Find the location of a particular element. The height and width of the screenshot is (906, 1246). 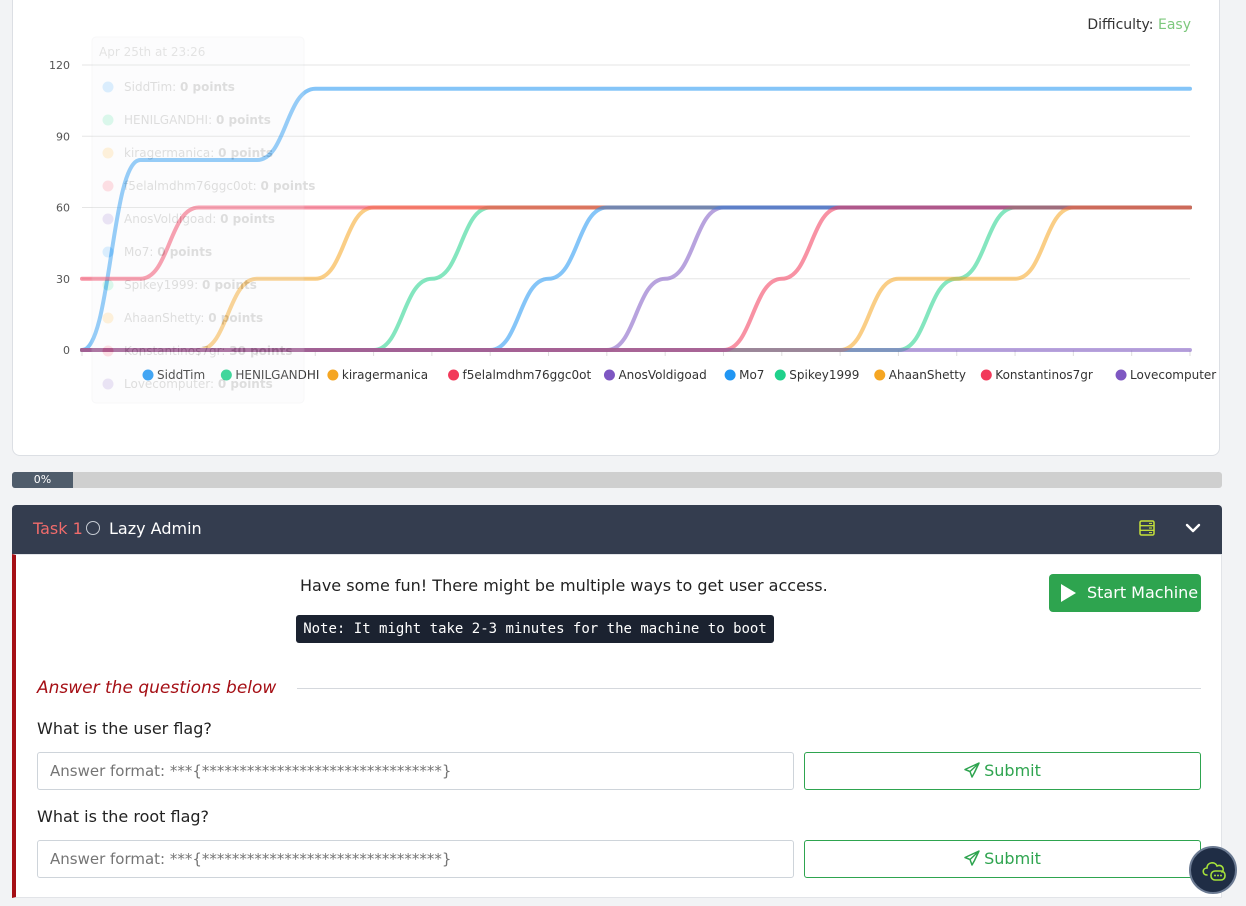

task-header: Task 1 Lazy Admin is located at coordinates (617, 529).